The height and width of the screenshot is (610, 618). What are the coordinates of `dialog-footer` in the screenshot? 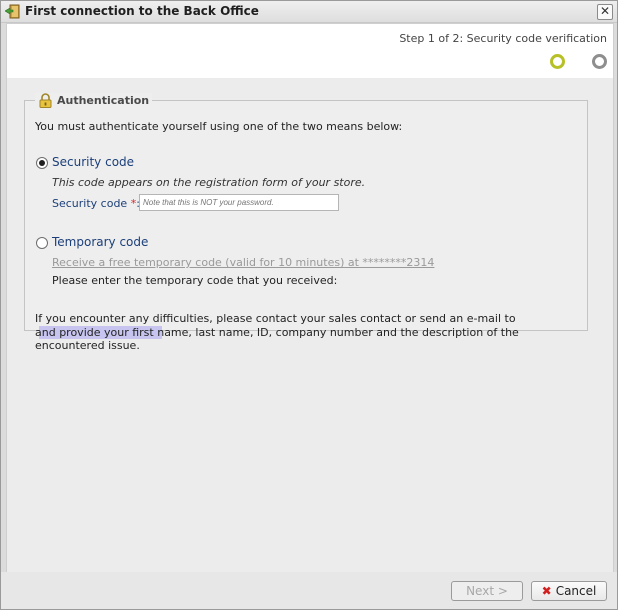 It's located at (309, 590).